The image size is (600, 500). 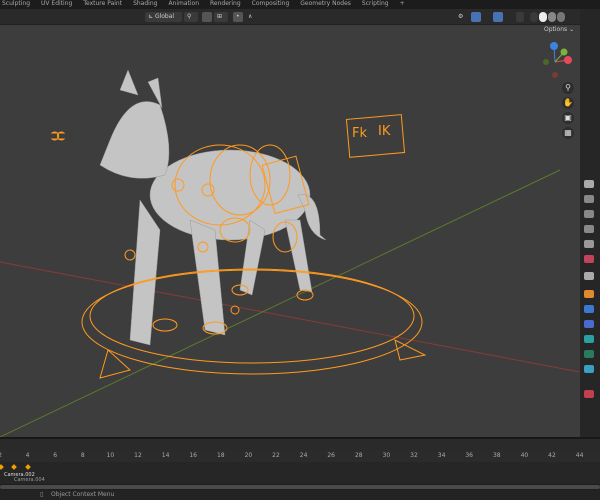 What do you see at coordinates (164, 16) in the screenshot?
I see `orientation-label: Global` at bounding box center [164, 16].